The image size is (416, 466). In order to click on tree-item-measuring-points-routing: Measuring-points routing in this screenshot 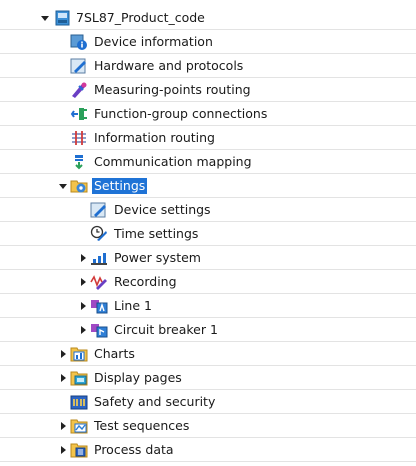, I will do `click(208, 90)`.